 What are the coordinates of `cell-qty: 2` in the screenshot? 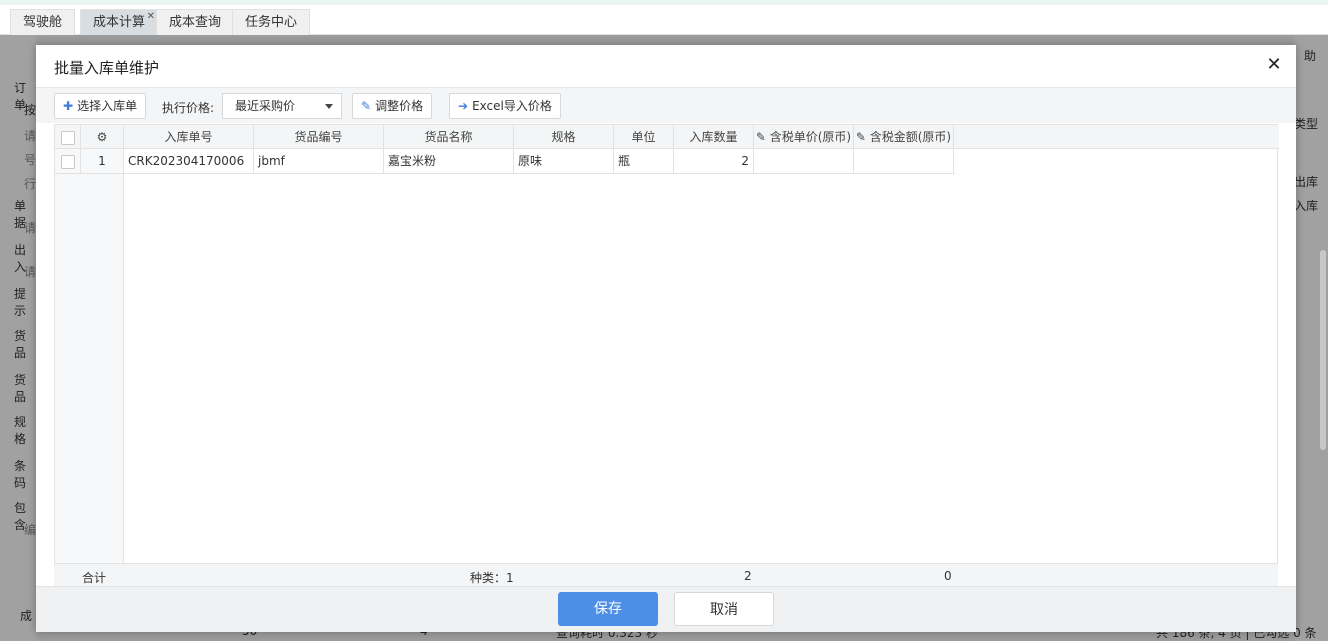 It's located at (714, 161).